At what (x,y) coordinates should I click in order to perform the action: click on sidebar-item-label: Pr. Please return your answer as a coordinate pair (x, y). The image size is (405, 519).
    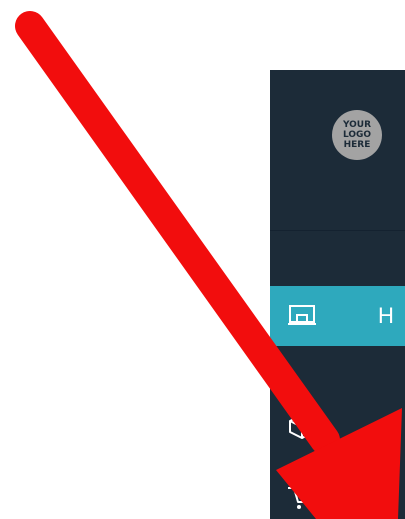
    Looking at the image, I should click on (389, 428).